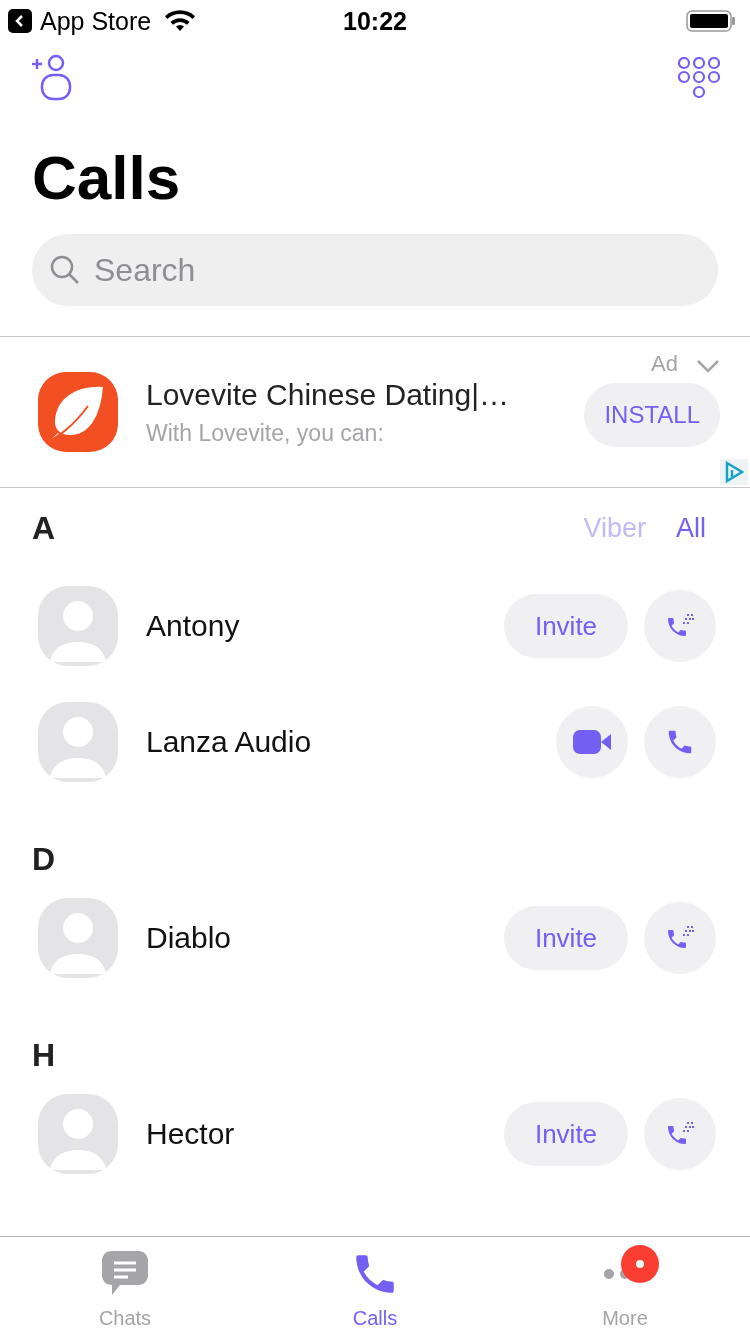 The width and height of the screenshot is (750, 1334). What do you see at coordinates (44, 859) in the screenshot?
I see `section-letter: D` at bounding box center [44, 859].